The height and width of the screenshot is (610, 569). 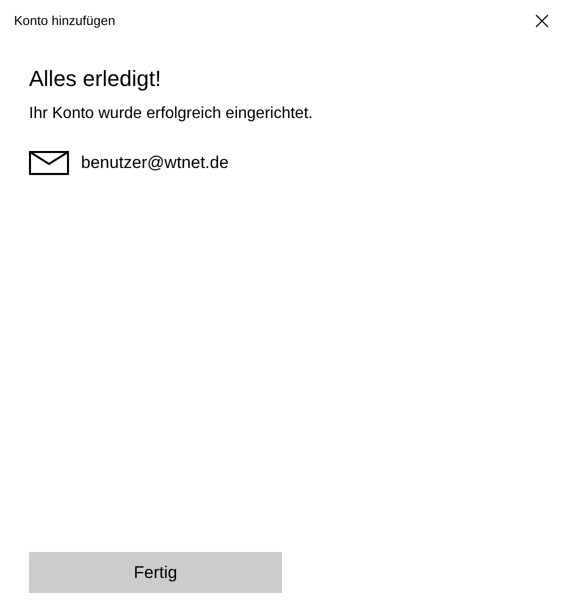 What do you see at coordinates (95, 79) in the screenshot?
I see `heading: Alles erledigt!` at bounding box center [95, 79].